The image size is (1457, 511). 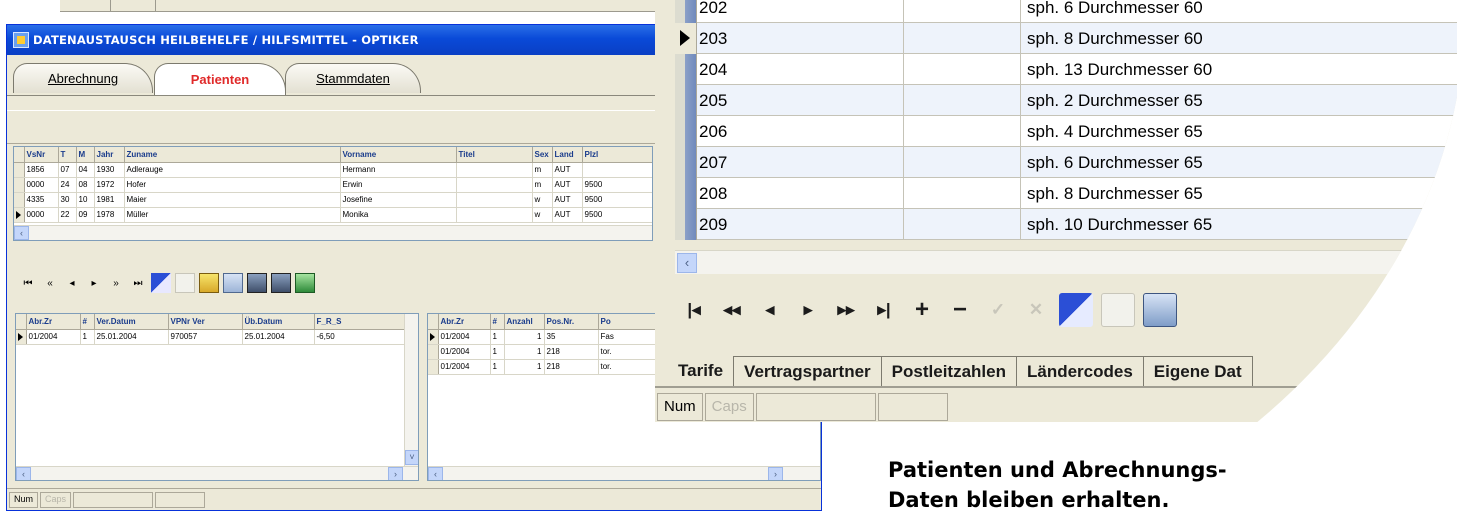 I want to click on table-row: 209 sph. 10 Durchmesser 65, so click(x=1066, y=224).